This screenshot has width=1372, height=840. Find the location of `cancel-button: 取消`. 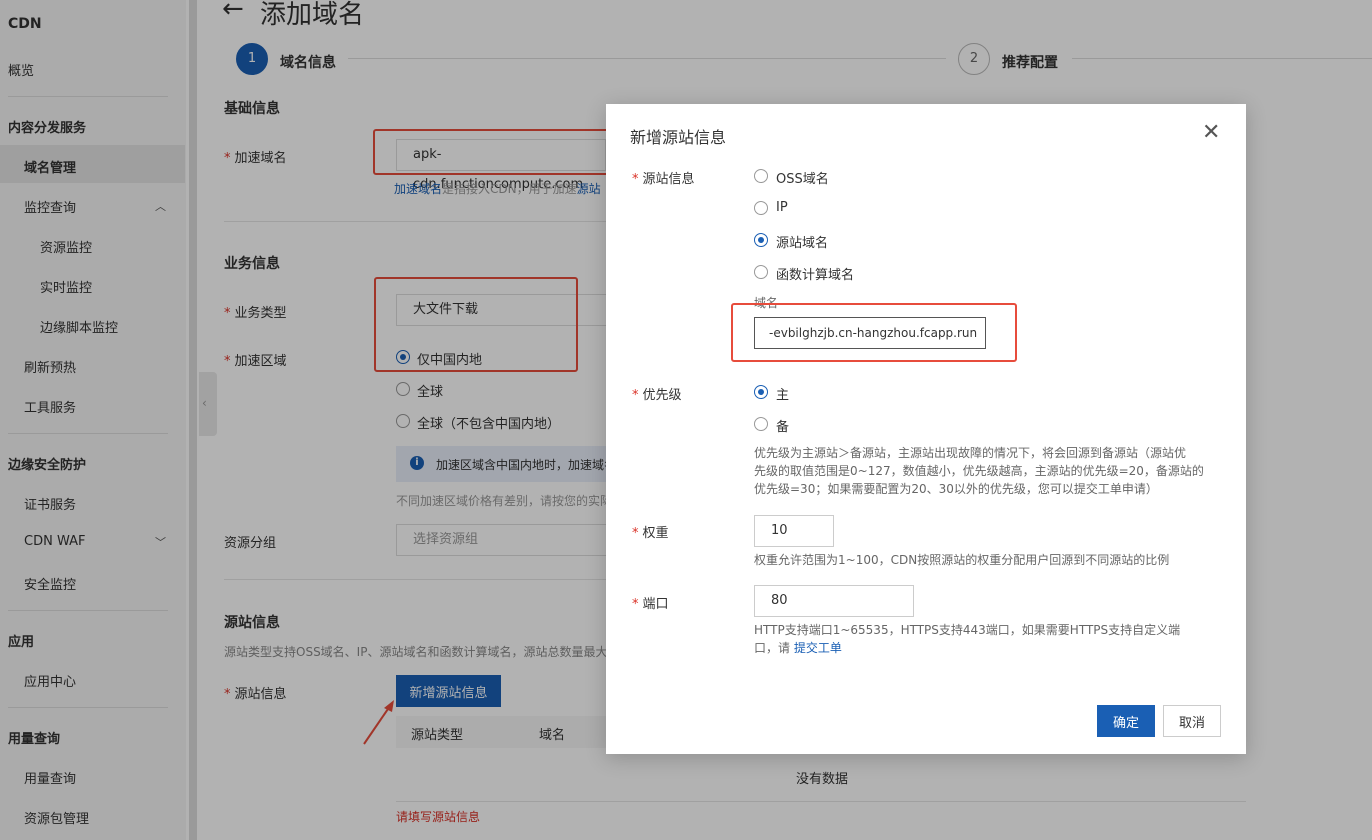

cancel-button: 取消 is located at coordinates (1192, 721).